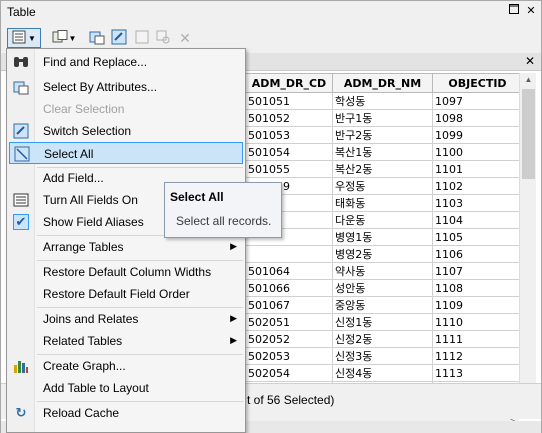 The width and height of the screenshot is (542, 433). What do you see at coordinates (530, 61) in the screenshot?
I see `close-tab-icon: ✕` at bounding box center [530, 61].